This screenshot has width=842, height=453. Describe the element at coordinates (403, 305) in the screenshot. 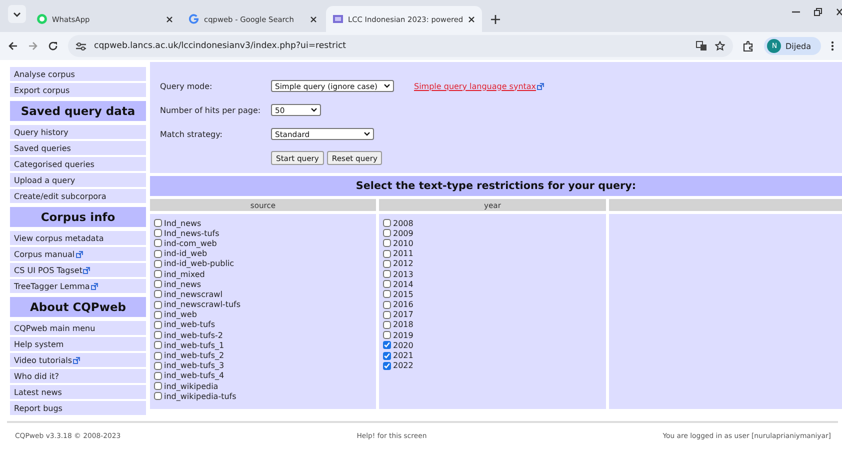

I see `option-label: 2016` at that location.